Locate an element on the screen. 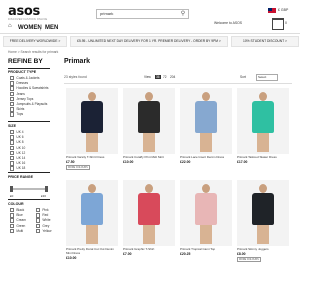  product-type-option: Skirts is located at coordinates (17, 109).